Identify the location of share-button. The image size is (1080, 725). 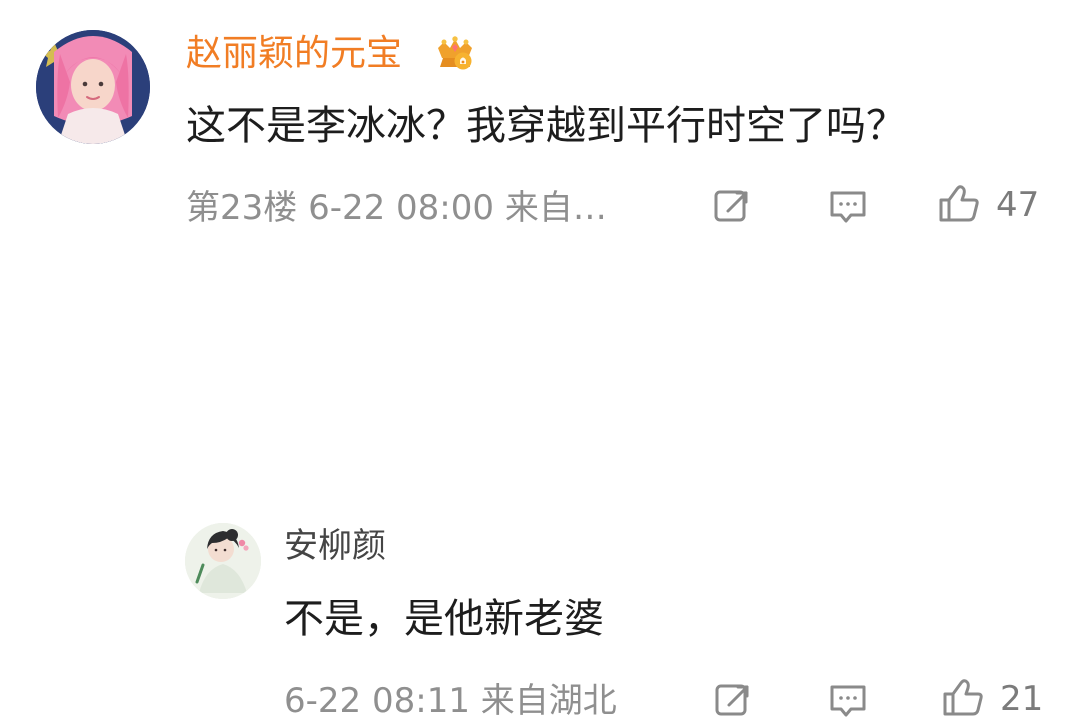
(733, 206).